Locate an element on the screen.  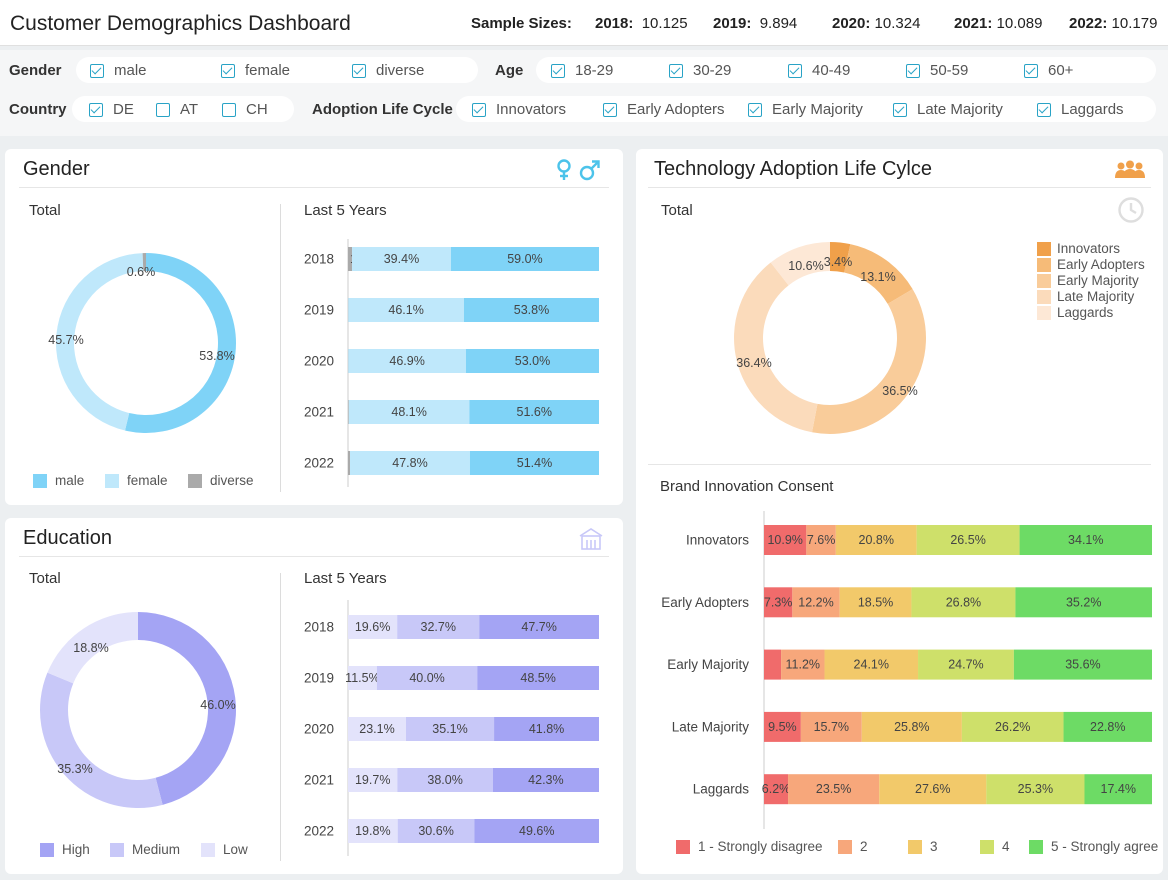
age-option-50-59: 50-59 is located at coordinates (937, 70).